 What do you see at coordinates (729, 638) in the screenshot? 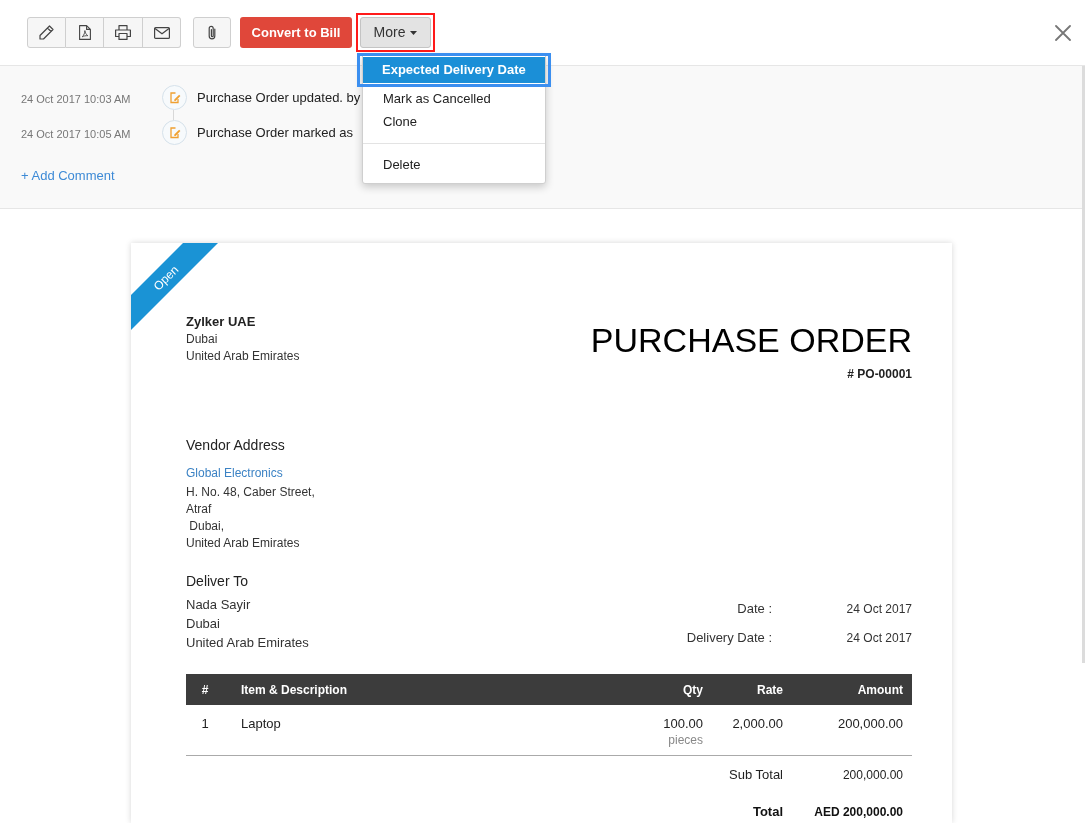
I see `detail-label: Delivery Date :` at bounding box center [729, 638].